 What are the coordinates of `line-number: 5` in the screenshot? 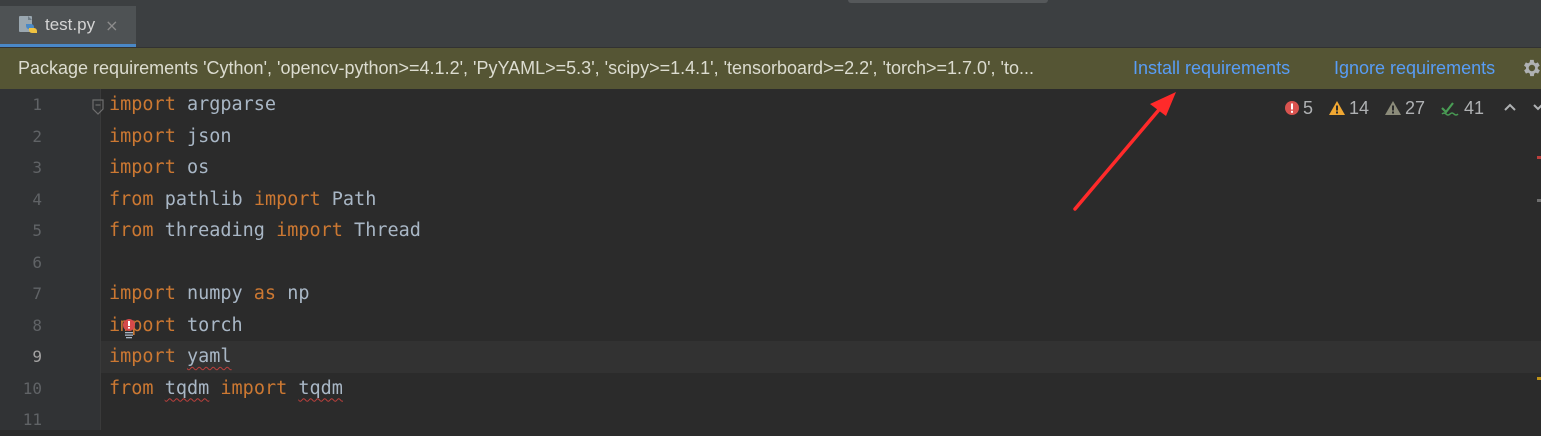 It's located at (21, 231).